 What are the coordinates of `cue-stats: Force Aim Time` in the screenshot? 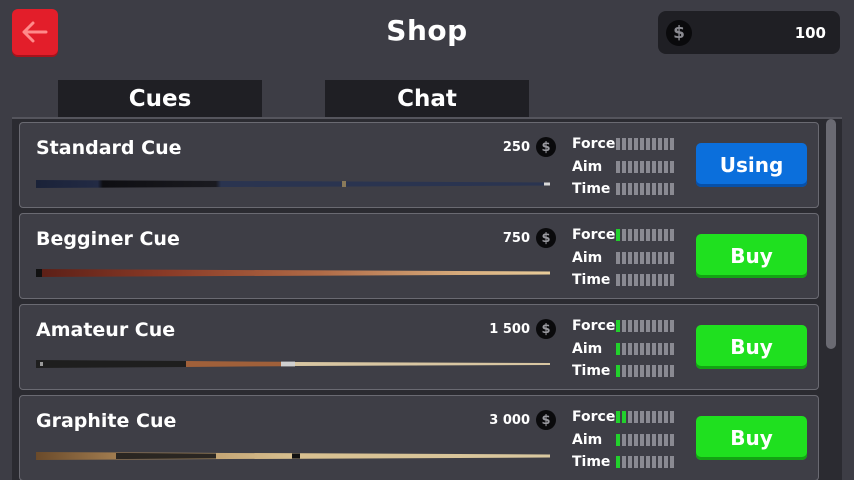 It's located at (632, 167).